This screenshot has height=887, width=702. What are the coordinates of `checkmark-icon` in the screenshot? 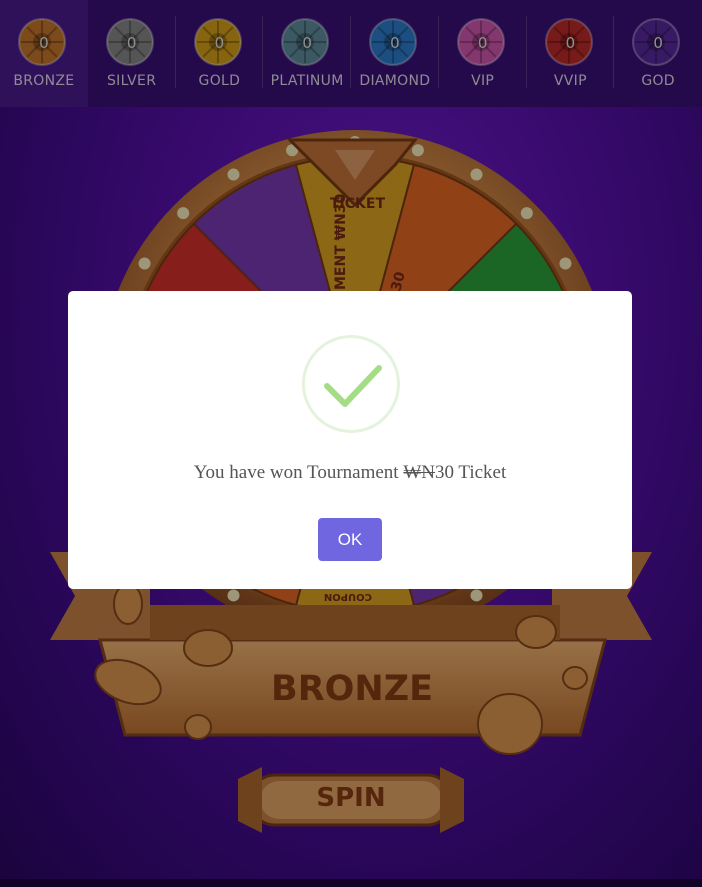 It's located at (353, 386).